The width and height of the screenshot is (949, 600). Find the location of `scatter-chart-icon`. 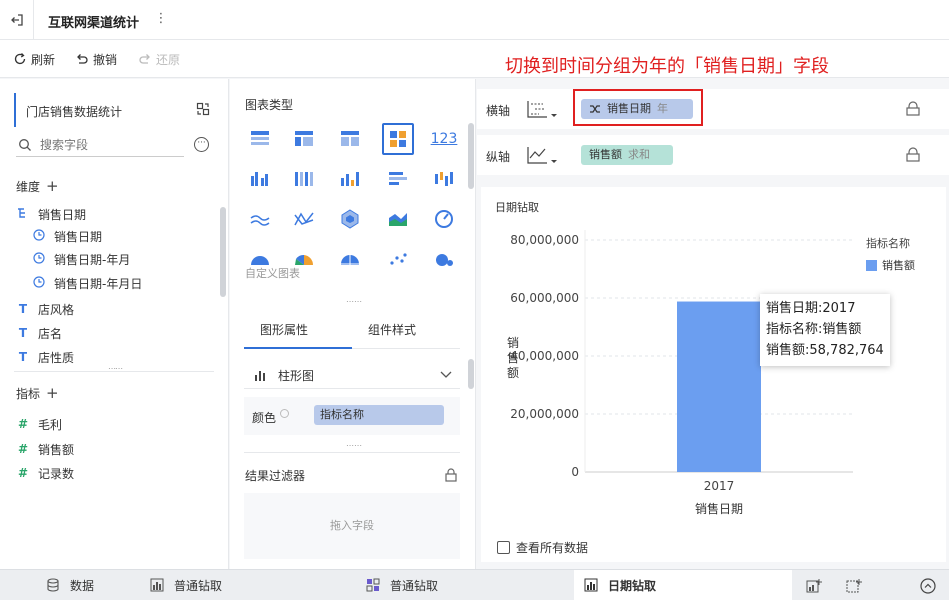

scatter-chart-icon is located at coordinates (398, 259).